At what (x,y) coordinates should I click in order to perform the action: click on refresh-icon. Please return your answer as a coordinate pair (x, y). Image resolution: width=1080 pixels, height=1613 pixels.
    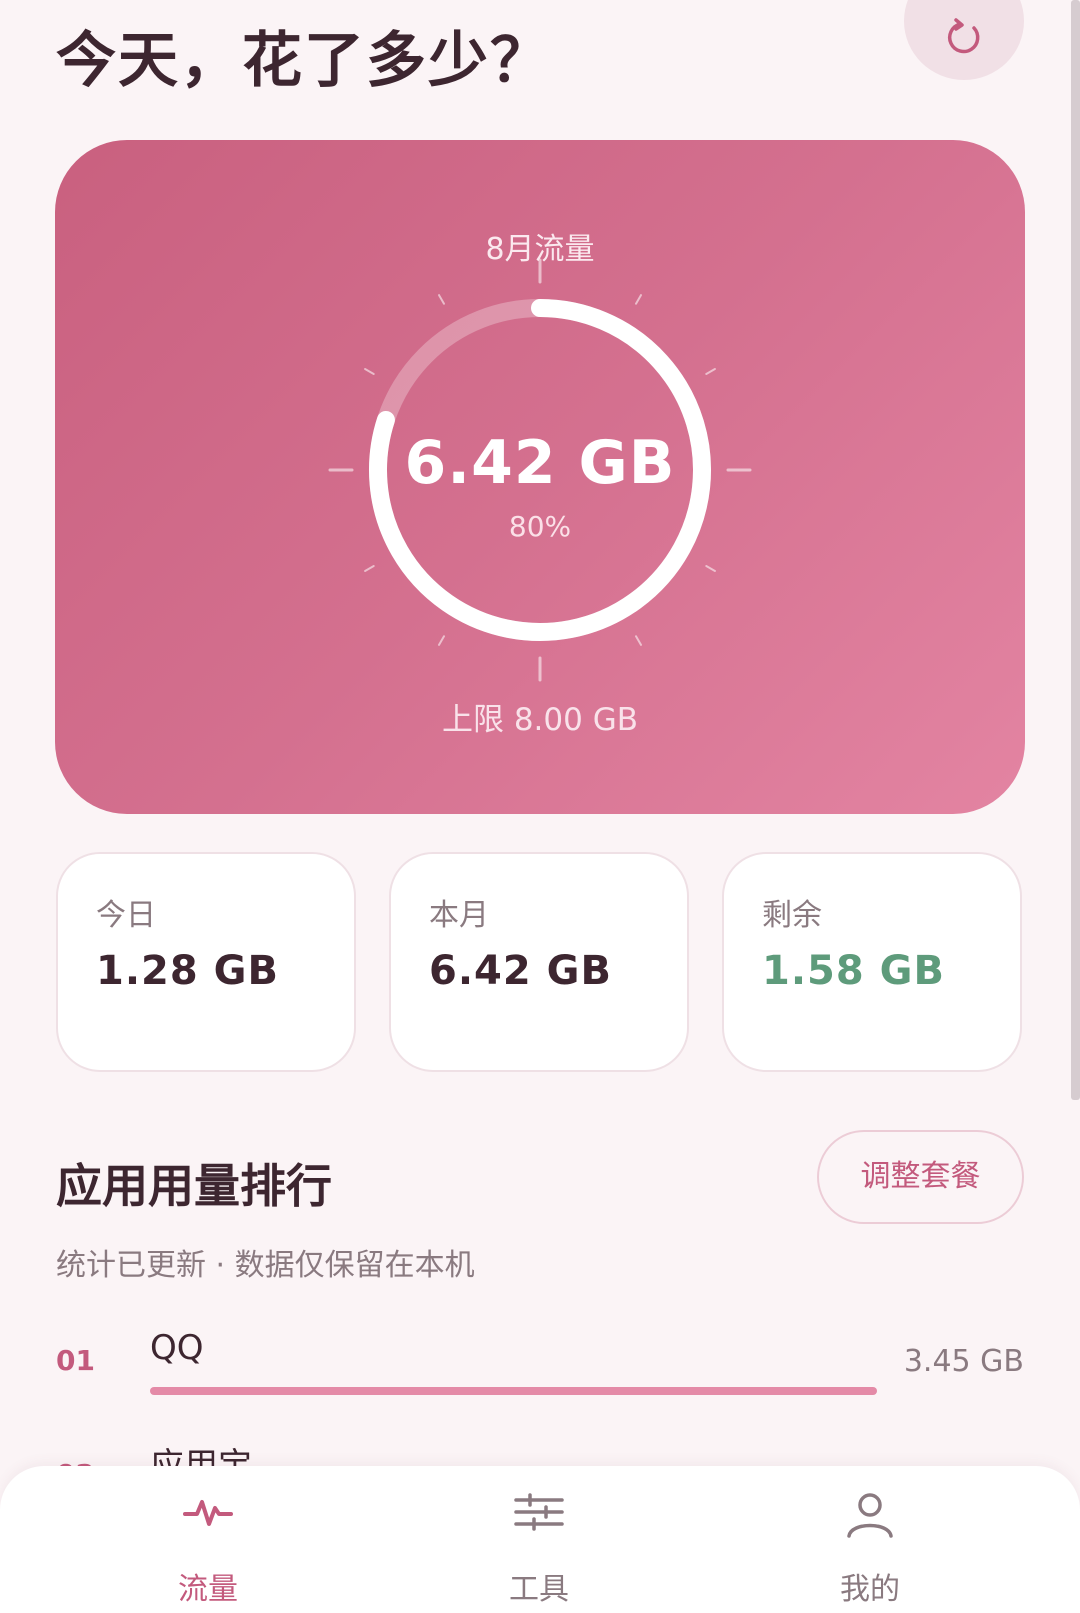
    Looking at the image, I should click on (963, 36).